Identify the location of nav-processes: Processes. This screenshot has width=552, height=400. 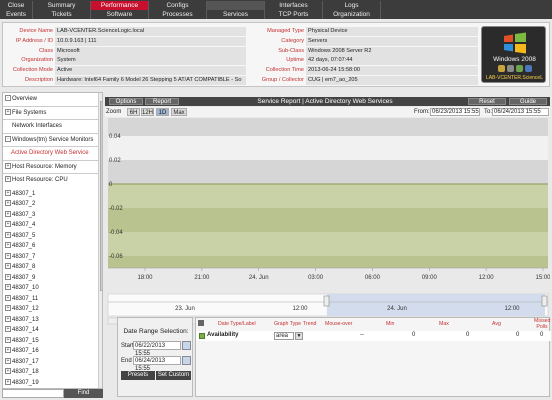
(178, 14).